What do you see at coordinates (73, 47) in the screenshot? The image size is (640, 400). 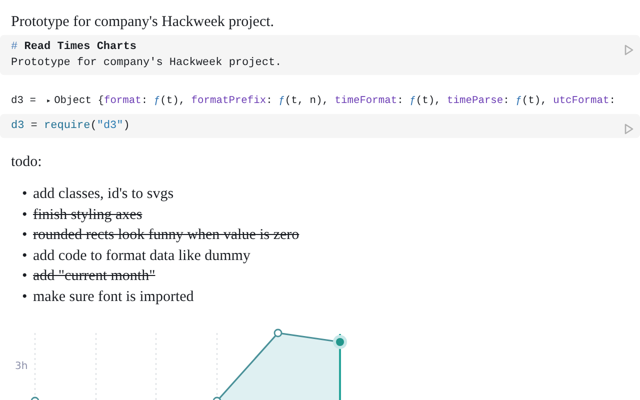 I see `markdown-heading: # Read Times Charts` at bounding box center [73, 47].